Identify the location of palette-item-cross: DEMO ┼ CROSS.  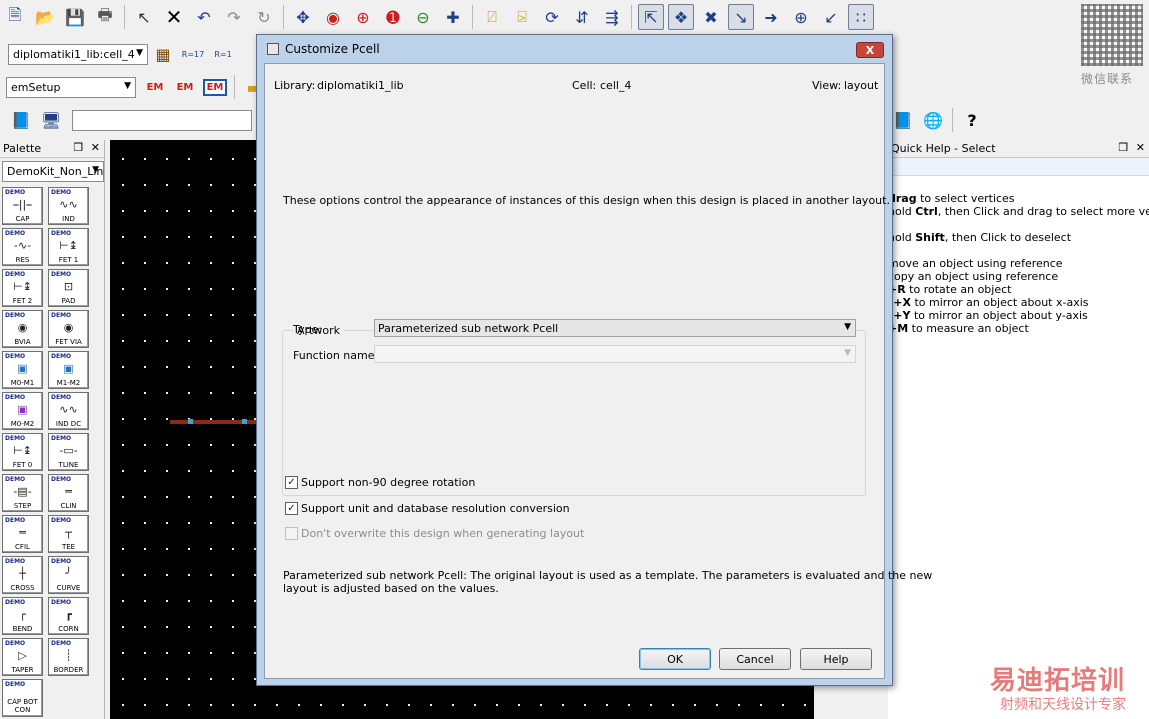
(22, 575).